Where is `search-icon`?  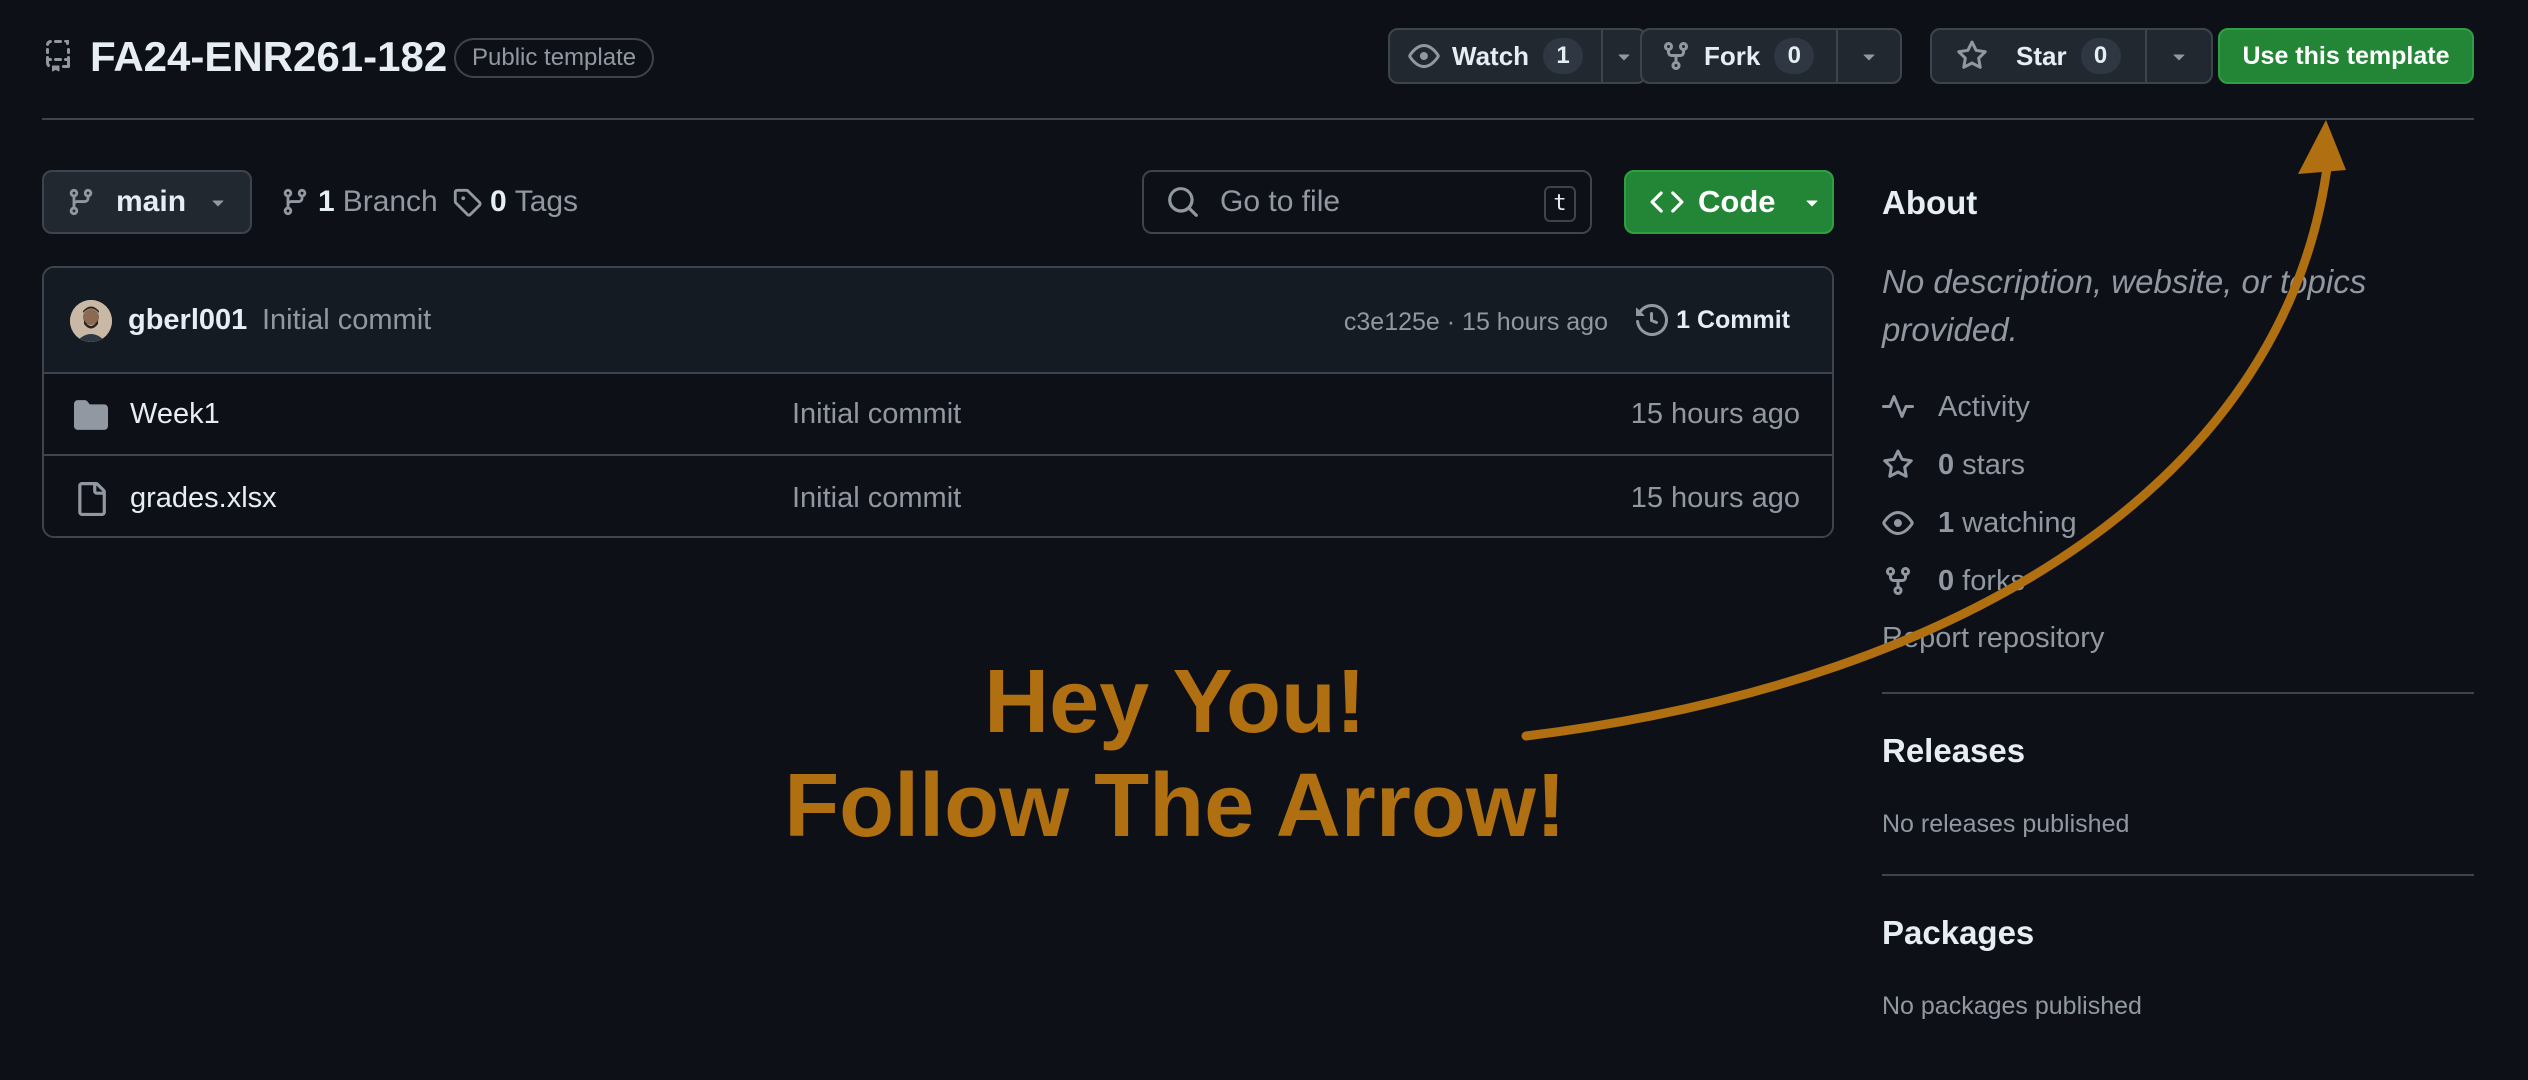 search-icon is located at coordinates (1183, 202).